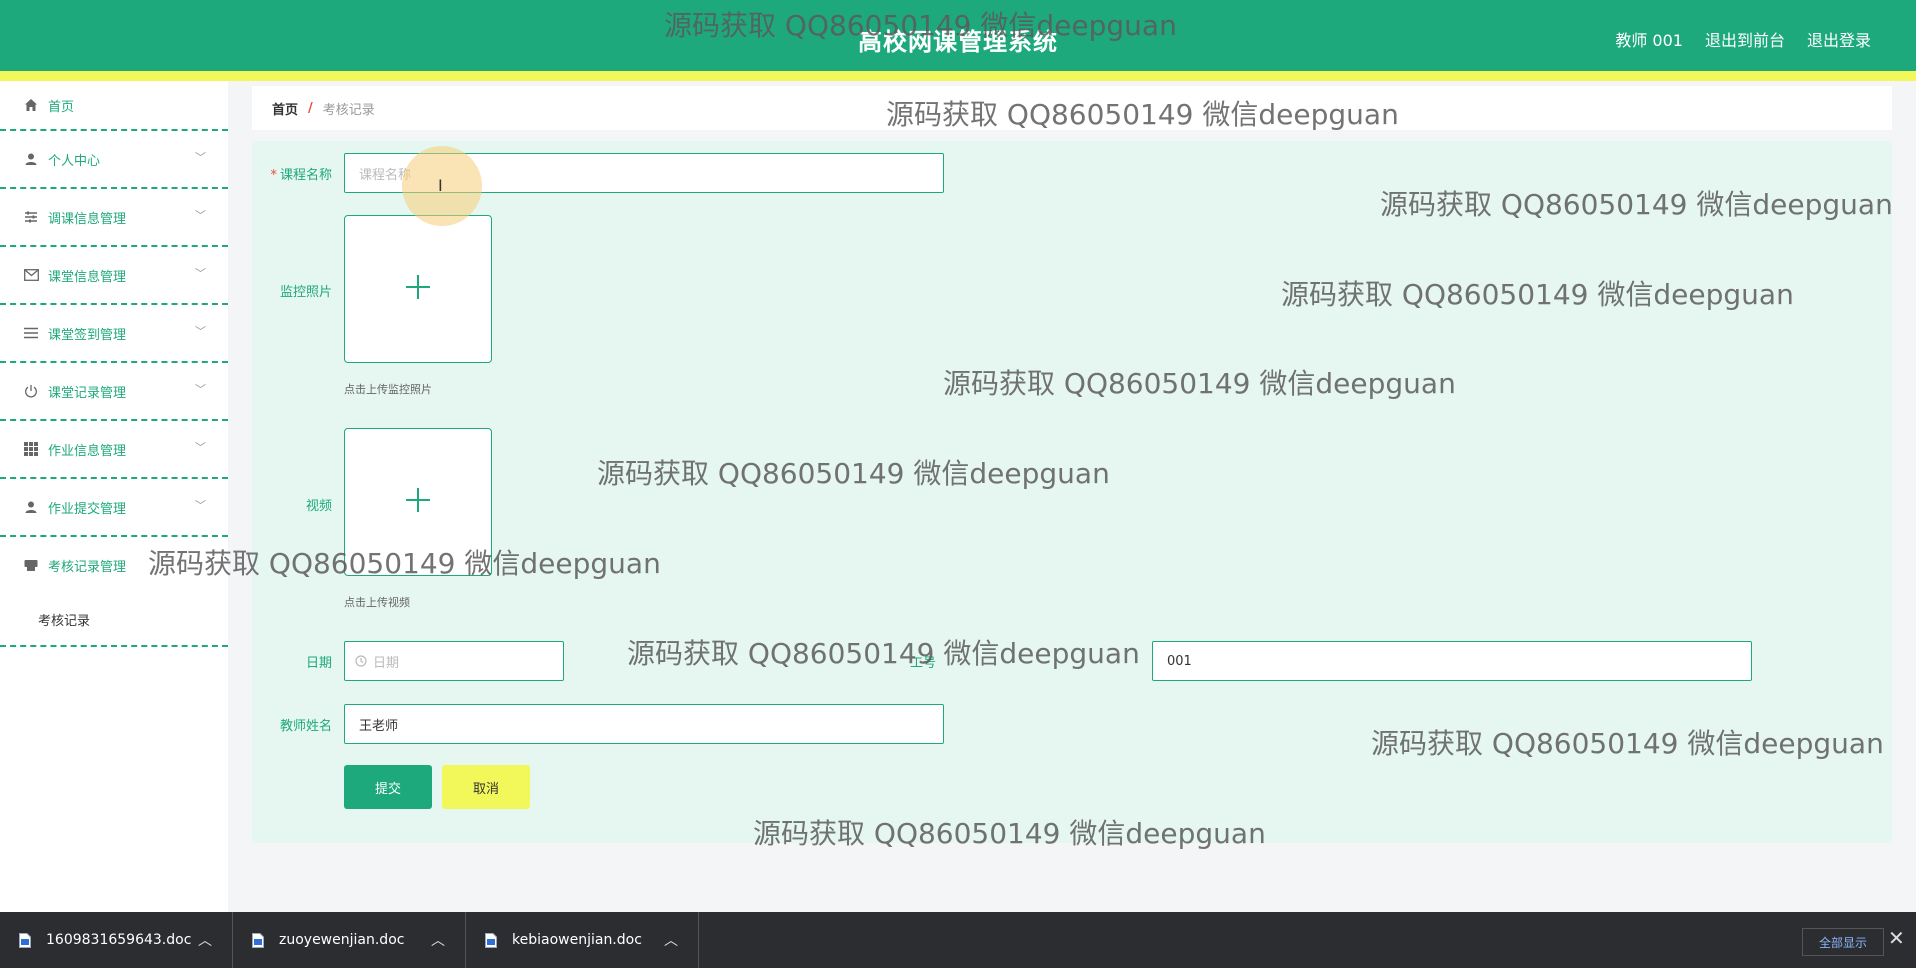 This screenshot has width=1916, height=968. Describe the element at coordinates (31, 449) in the screenshot. I see `grid-icon` at that location.